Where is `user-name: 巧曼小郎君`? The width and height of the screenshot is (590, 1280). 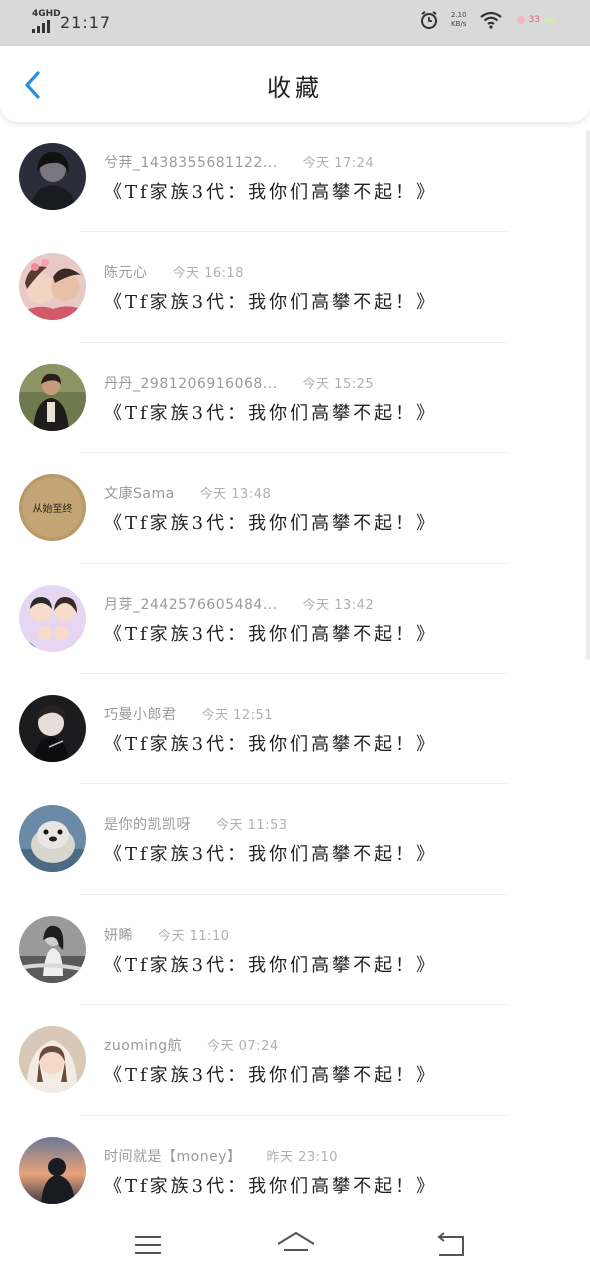
user-name: 巧曼小郎君 is located at coordinates (140, 714).